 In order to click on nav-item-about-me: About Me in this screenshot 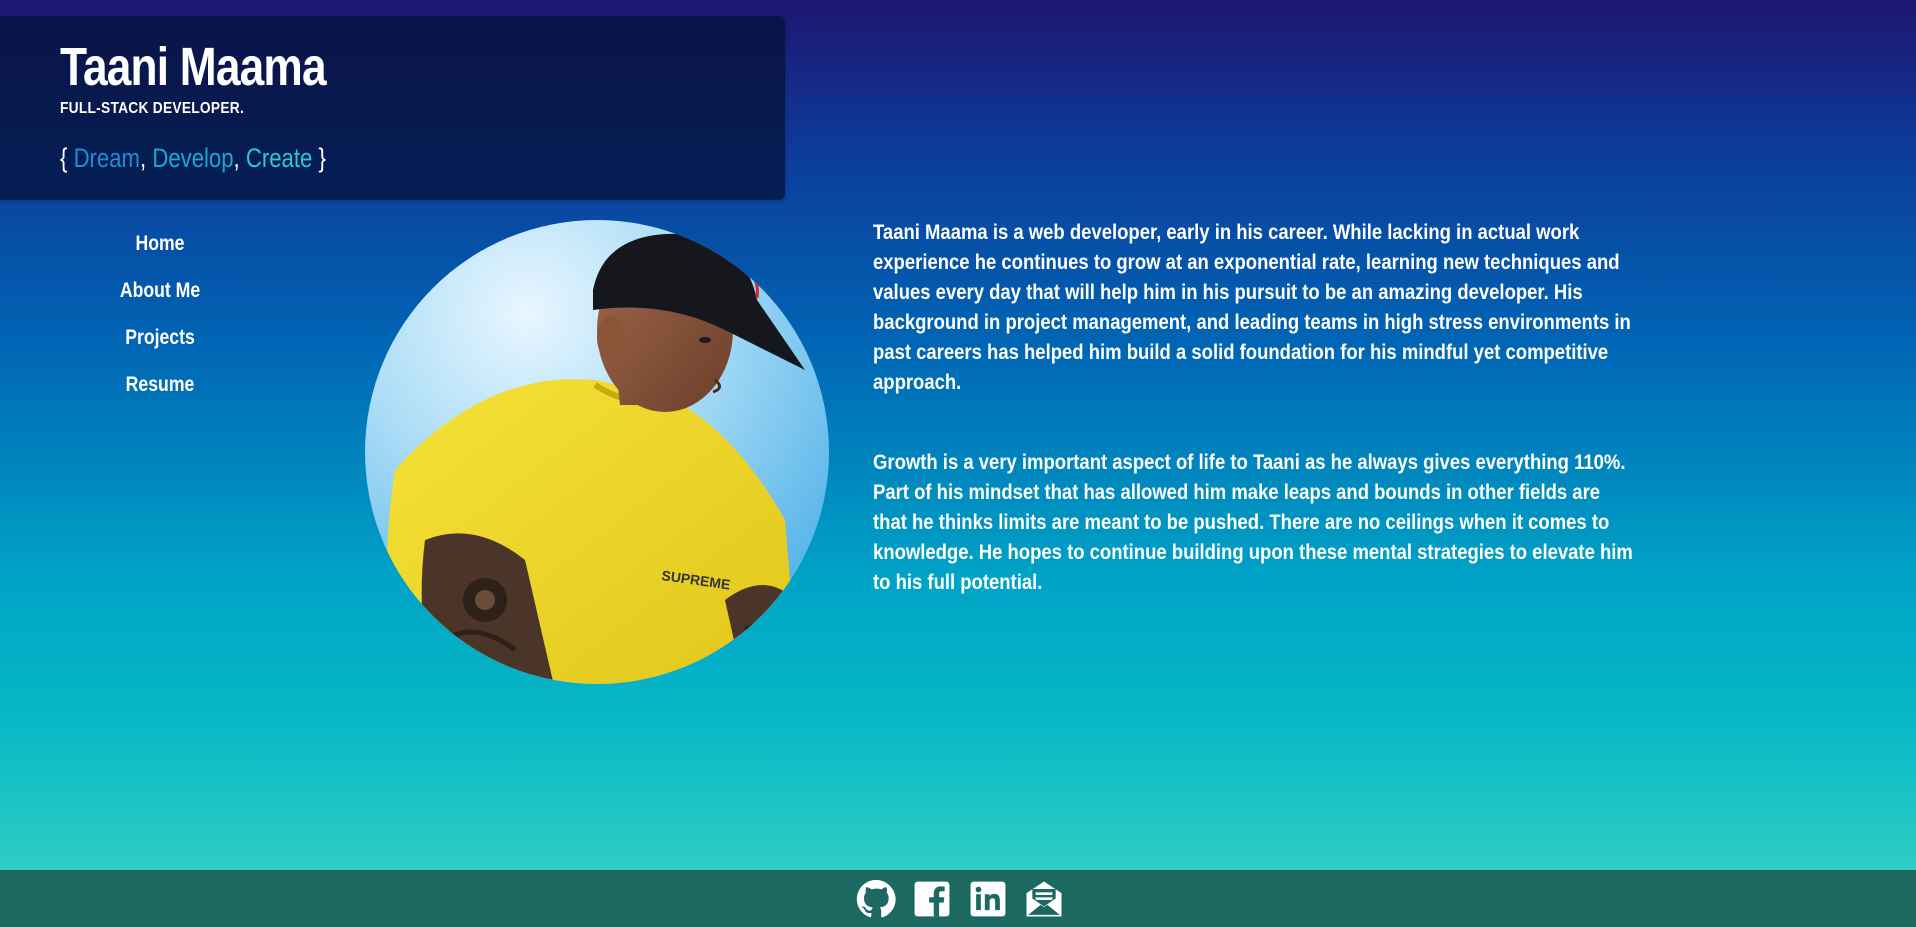, I will do `click(160, 290)`.